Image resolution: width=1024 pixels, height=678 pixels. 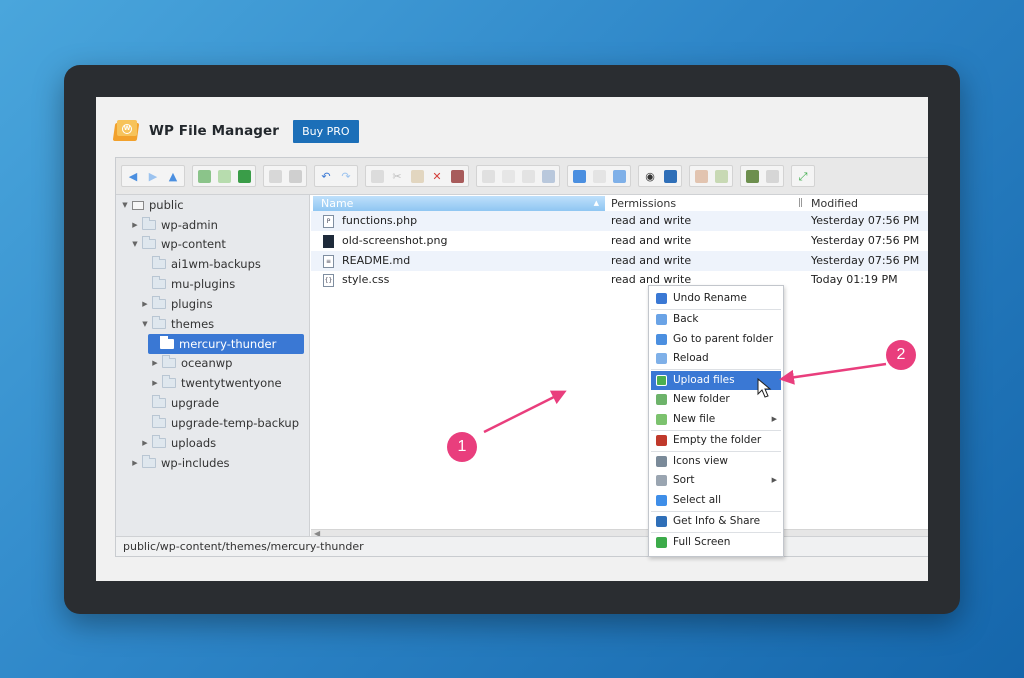 I want to click on menu-label: Sort, so click(x=684, y=480).